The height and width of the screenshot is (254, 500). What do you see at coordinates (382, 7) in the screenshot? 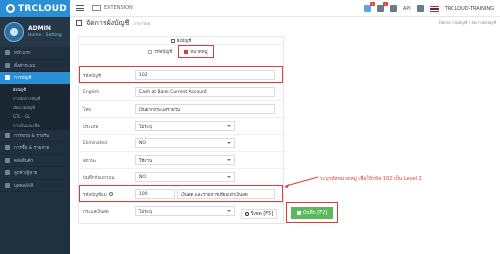
I see `message-icon: 1` at bounding box center [382, 7].